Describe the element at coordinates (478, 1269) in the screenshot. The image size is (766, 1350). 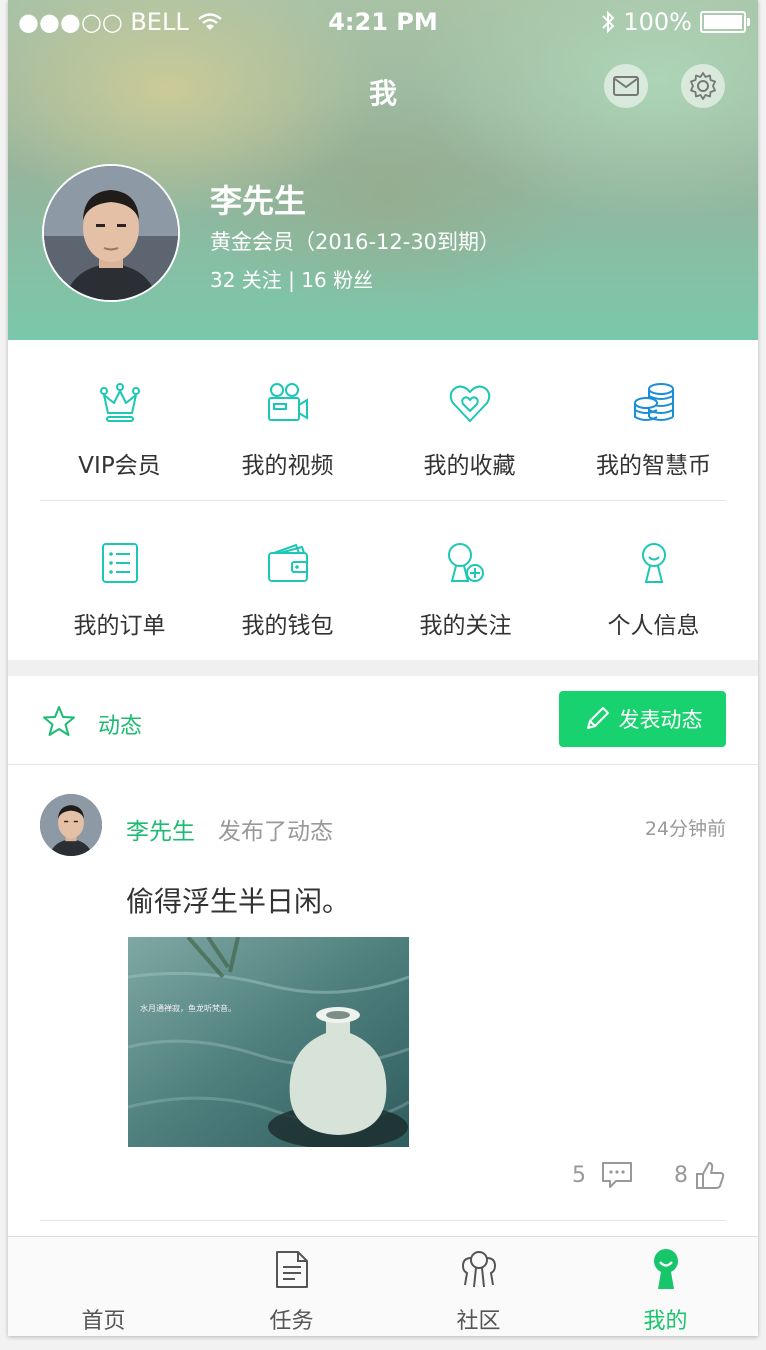
I see `community-icon` at that location.